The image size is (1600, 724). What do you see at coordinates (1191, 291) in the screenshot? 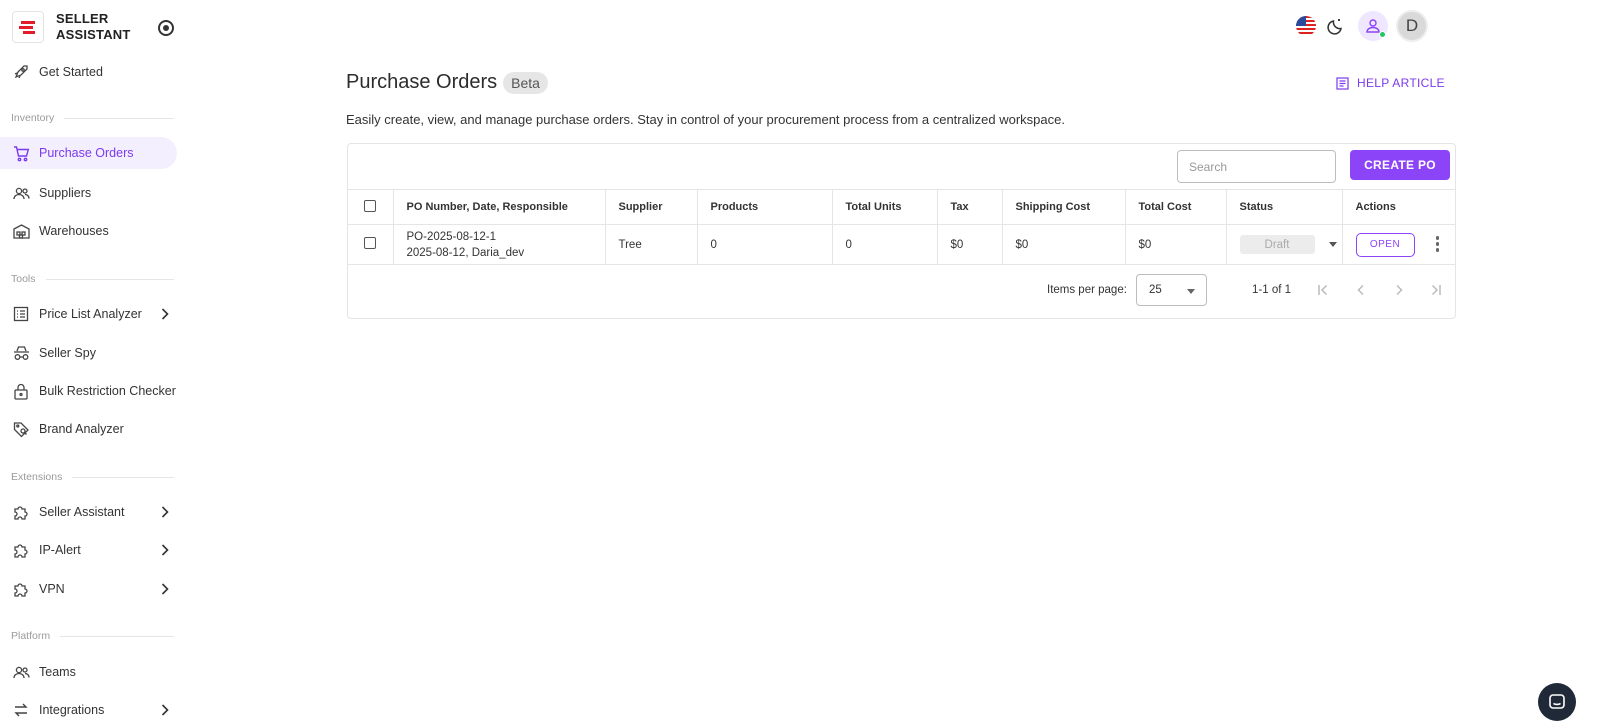
I see `caret-down-icon` at bounding box center [1191, 291].